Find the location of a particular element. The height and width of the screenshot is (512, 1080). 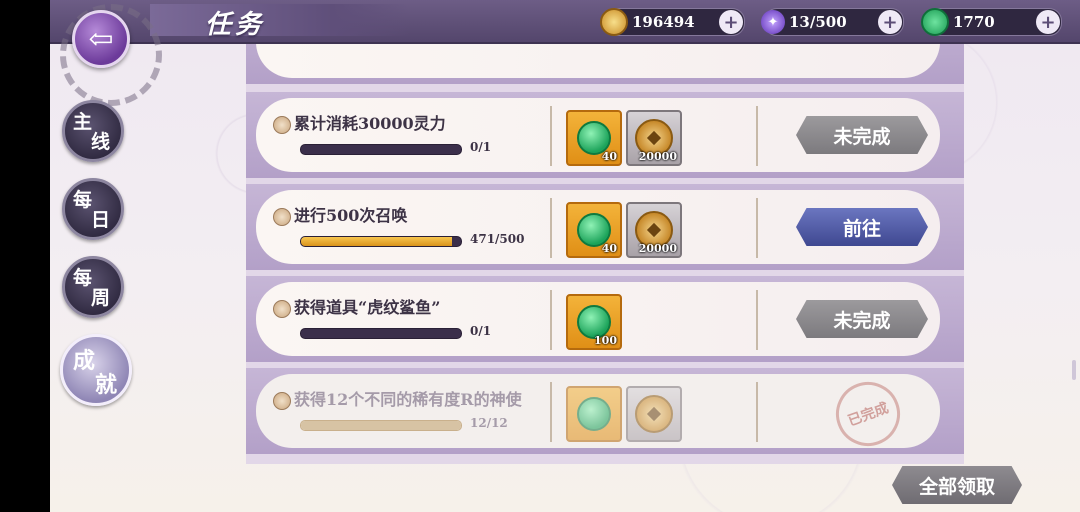

task-card: 进行500次召唤 471/500 40 20000 前往 is located at coordinates (598, 227).